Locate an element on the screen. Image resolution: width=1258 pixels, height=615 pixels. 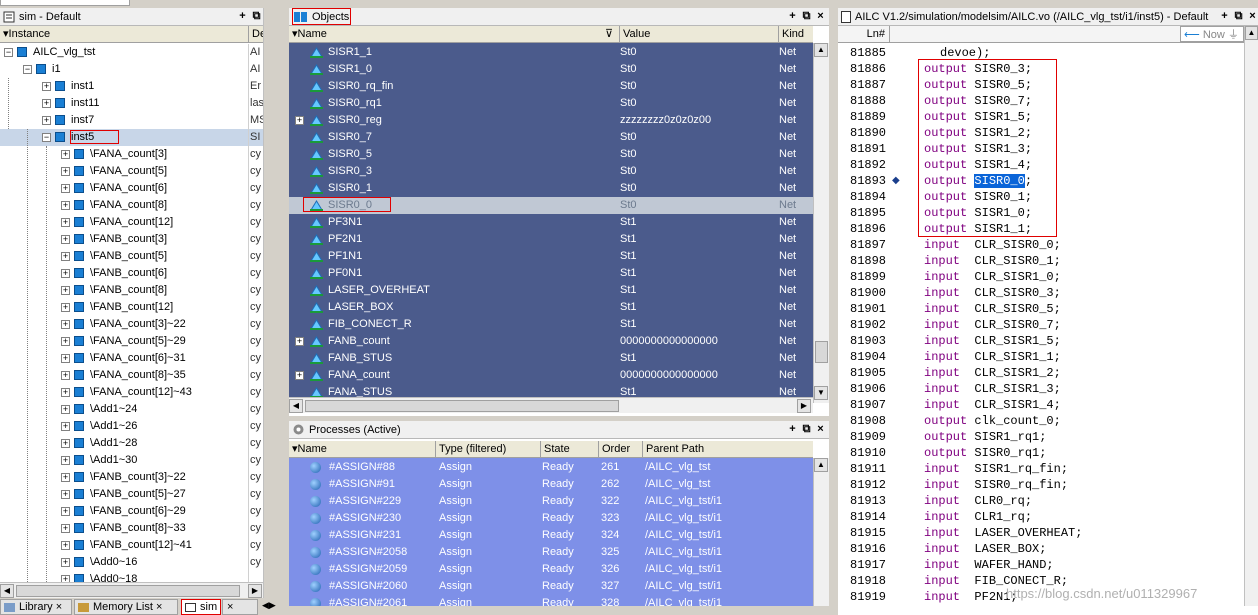
tree-row: + \FANA_count[8]~35 cy is located at coordinates (131, 375).